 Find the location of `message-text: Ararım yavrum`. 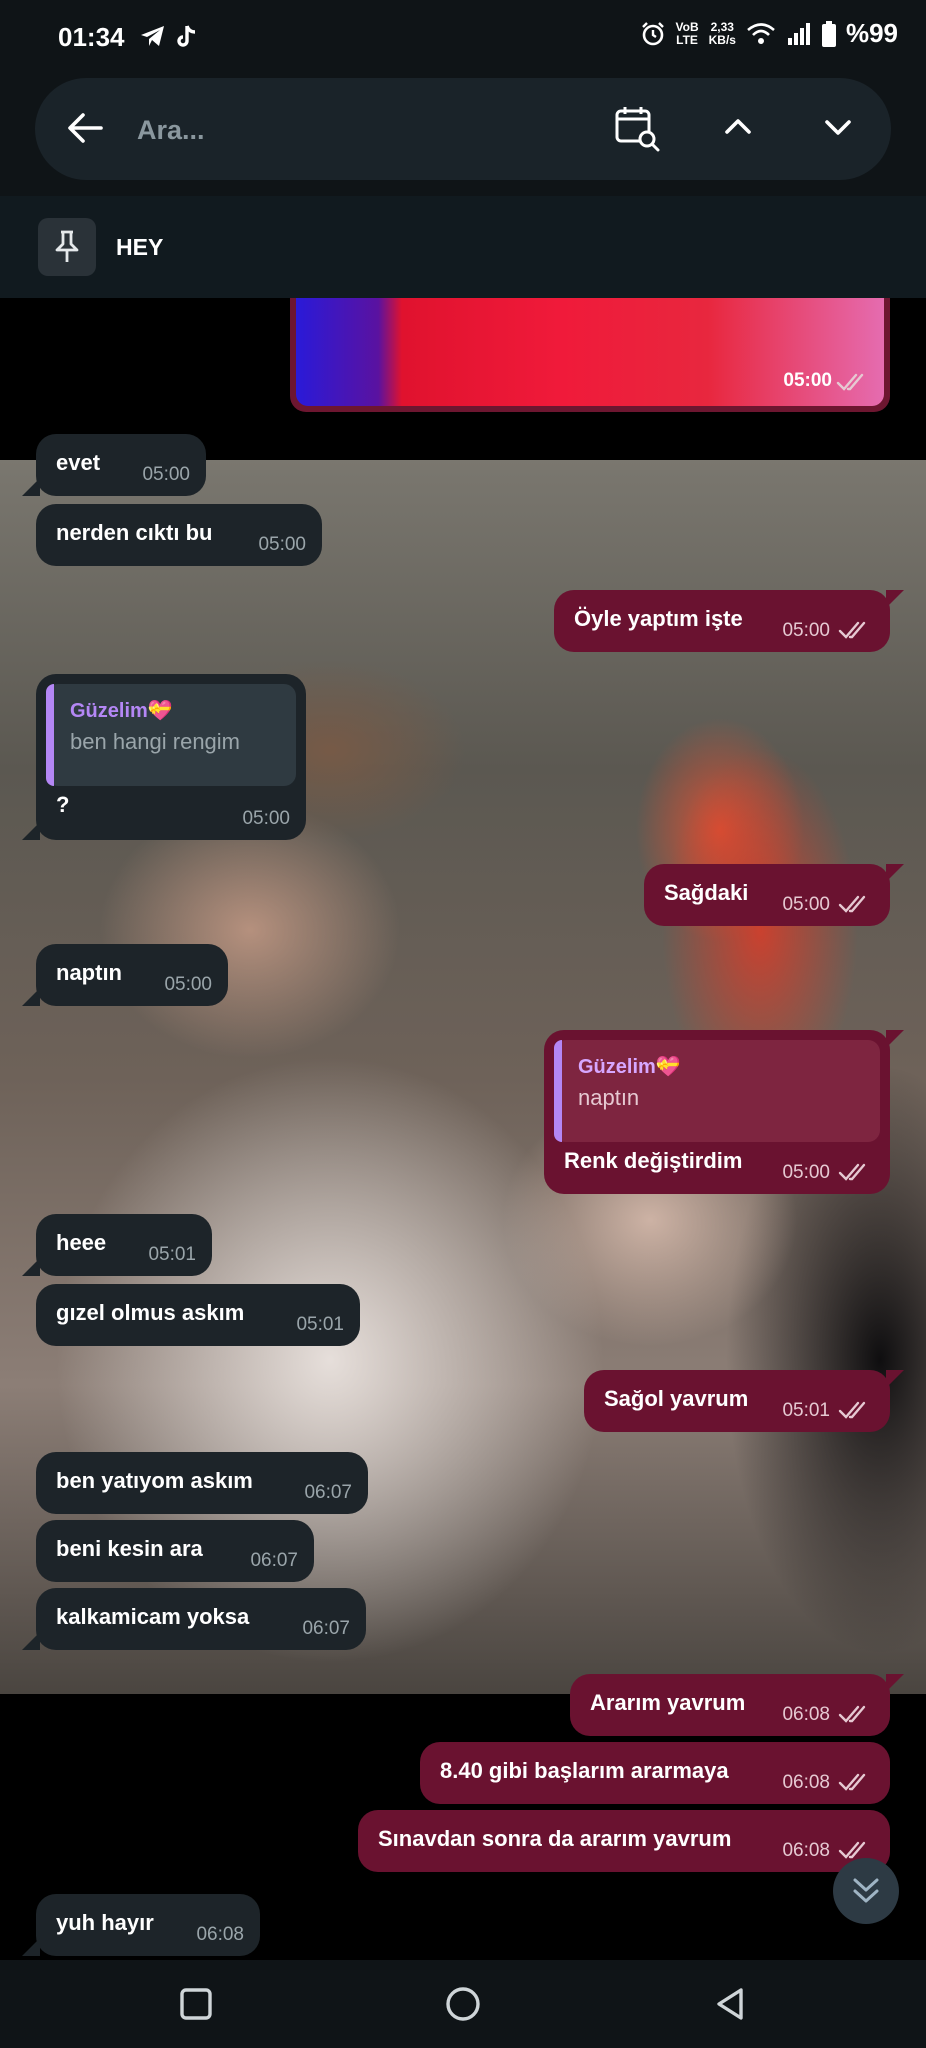

message-text: Ararım yavrum is located at coordinates (668, 1702).